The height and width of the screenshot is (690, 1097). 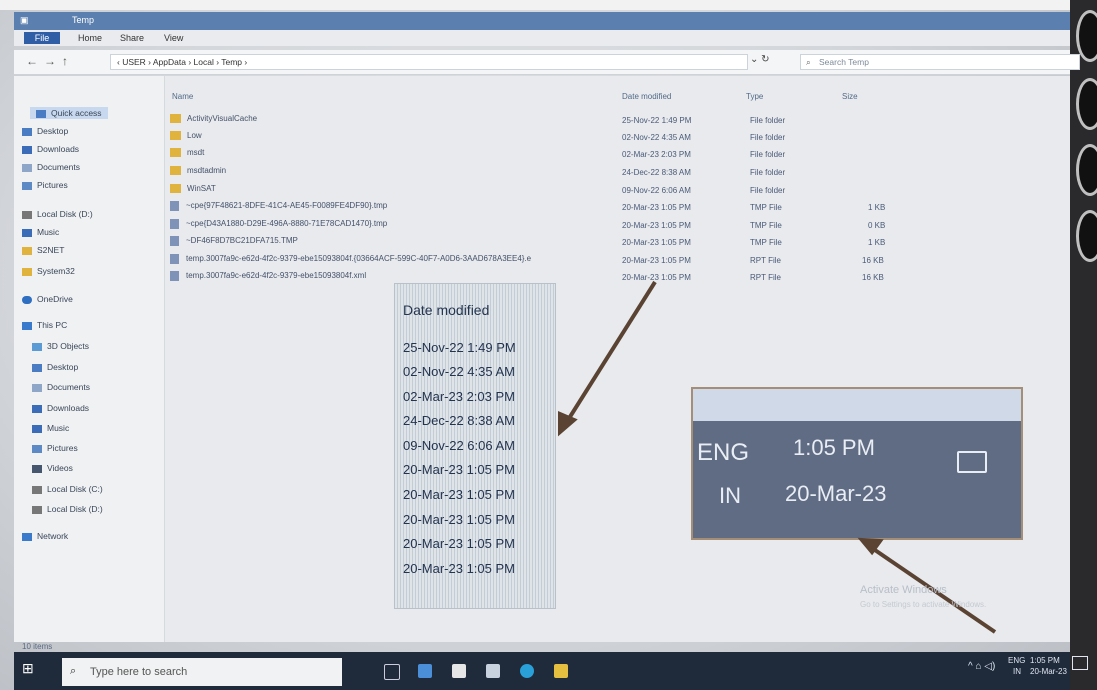 What do you see at coordinates (656, 154) in the screenshot?
I see `date-cell: 02-Mar-23 2:03 PM` at bounding box center [656, 154].